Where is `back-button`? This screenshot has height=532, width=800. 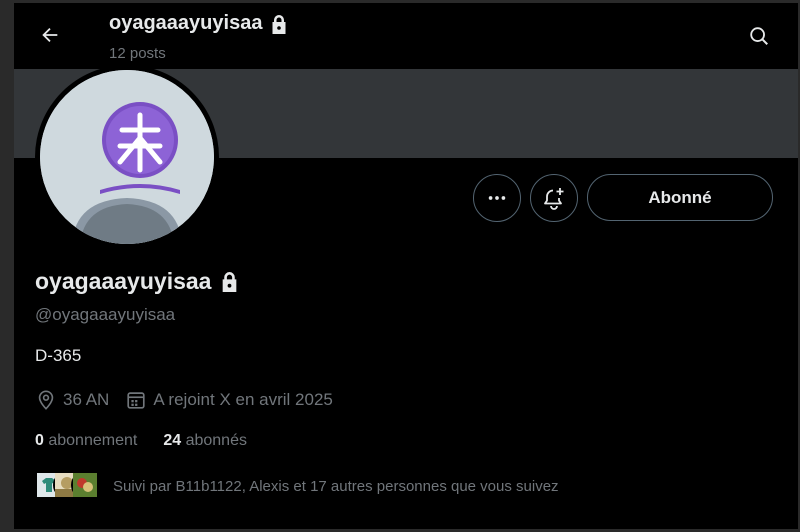 back-button is located at coordinates (50, 35).